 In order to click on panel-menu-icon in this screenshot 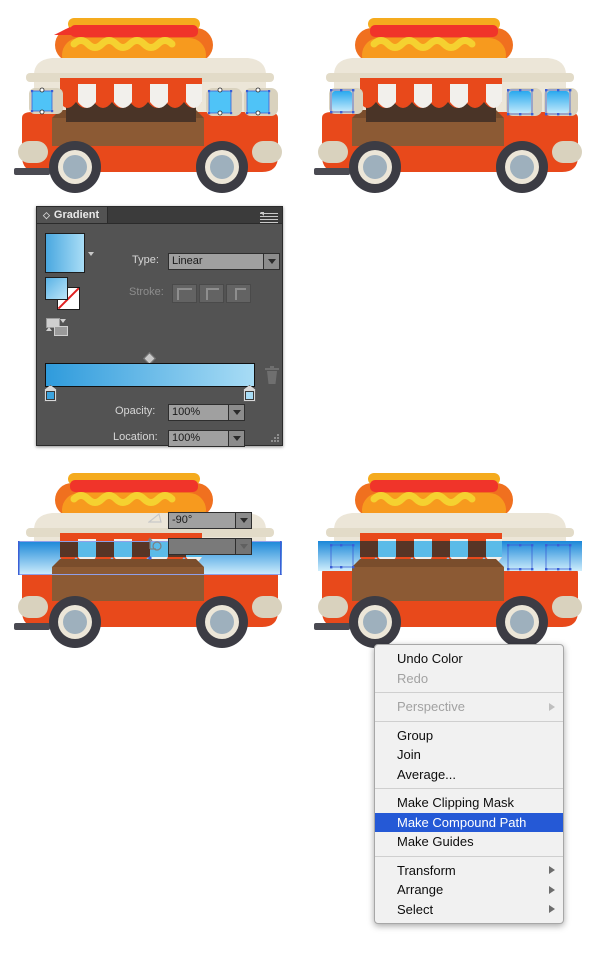, I will do `click(269, 217)`.